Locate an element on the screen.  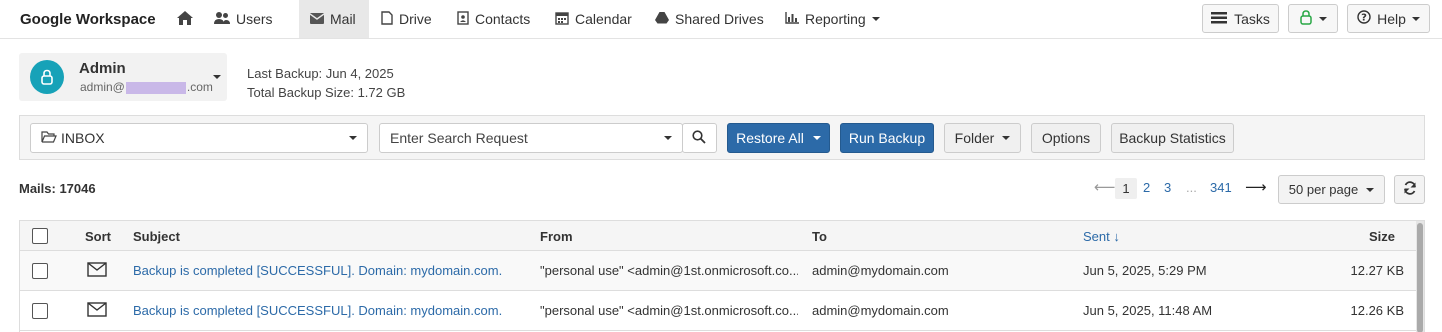
nav-contacts: Contacts is located at coordinates (493, 19).